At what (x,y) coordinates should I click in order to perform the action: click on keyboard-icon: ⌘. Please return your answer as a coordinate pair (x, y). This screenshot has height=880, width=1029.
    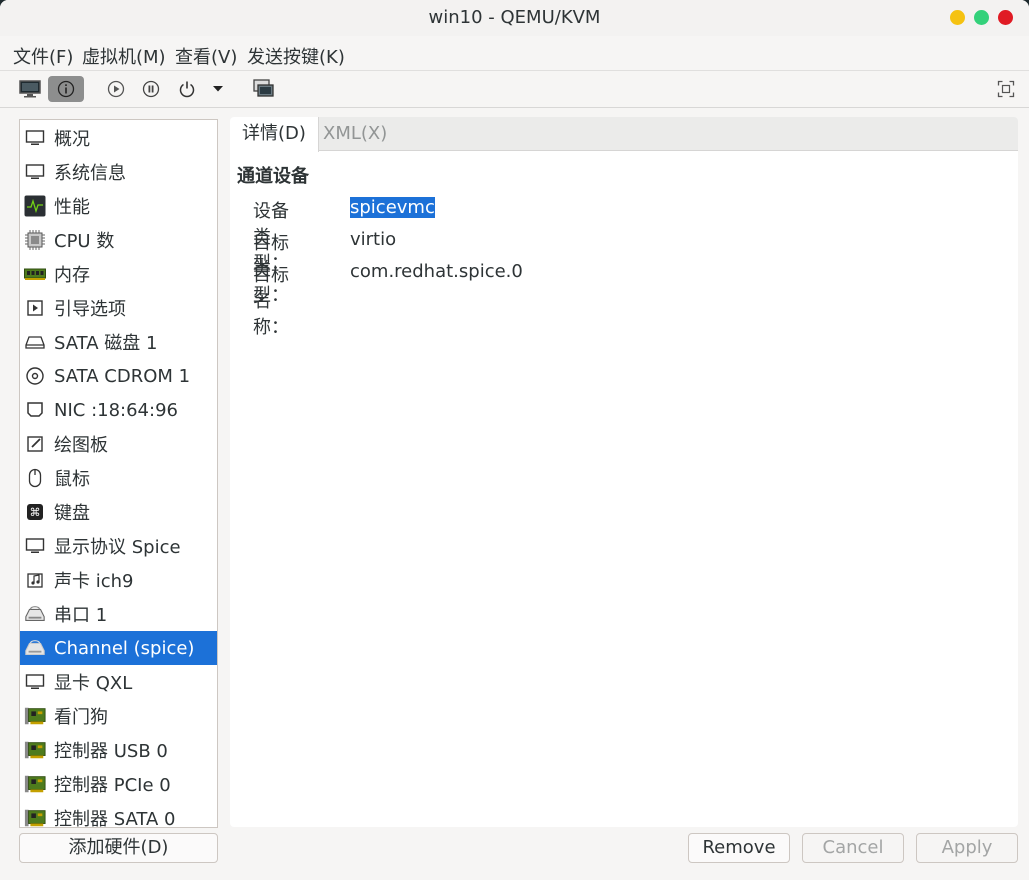
    Looking at the image, I should click on (35, 512).